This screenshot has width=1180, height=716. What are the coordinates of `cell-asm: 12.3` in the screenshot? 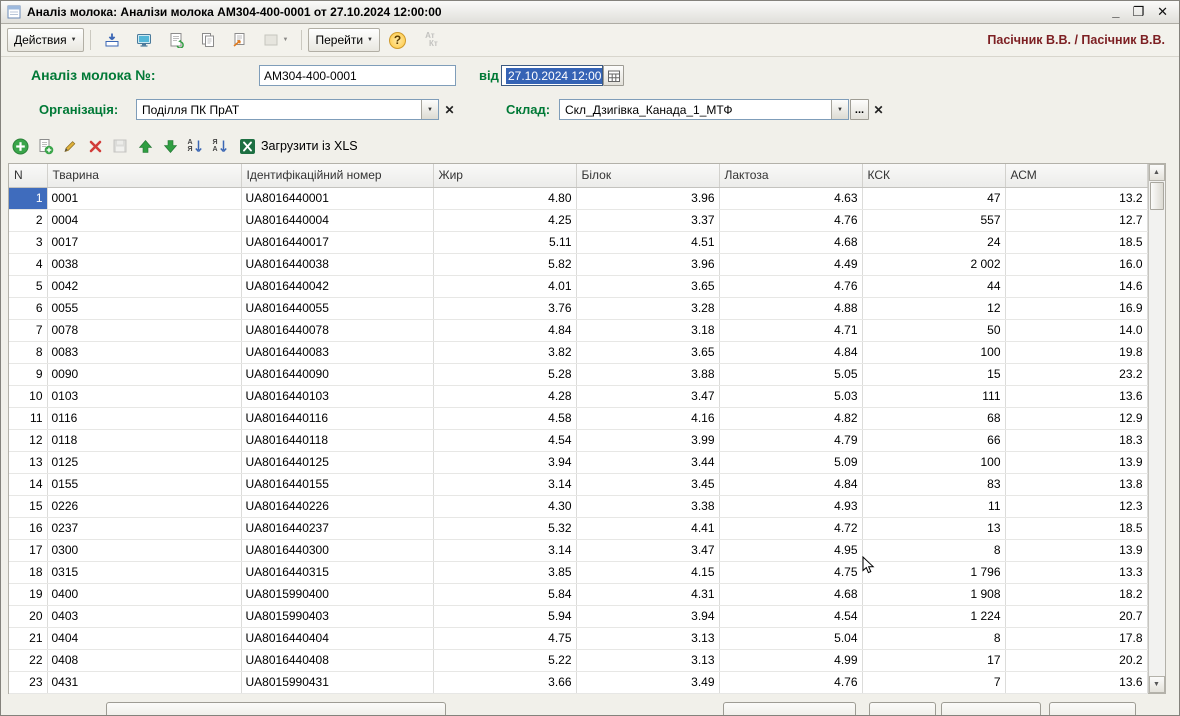 It's located at (1076, 506).